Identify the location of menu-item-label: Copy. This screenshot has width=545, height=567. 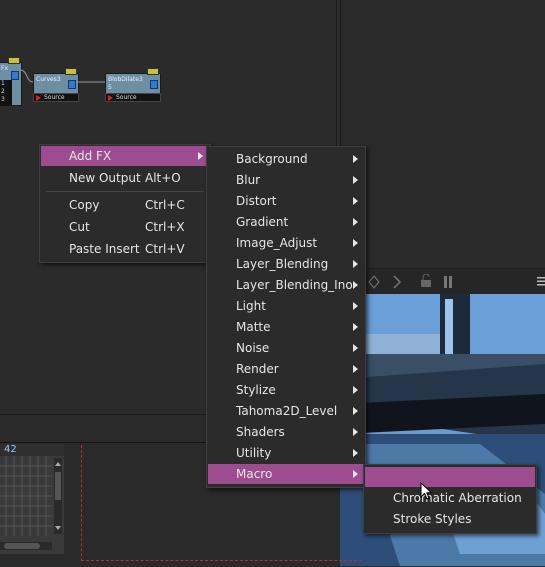
(84, 205).